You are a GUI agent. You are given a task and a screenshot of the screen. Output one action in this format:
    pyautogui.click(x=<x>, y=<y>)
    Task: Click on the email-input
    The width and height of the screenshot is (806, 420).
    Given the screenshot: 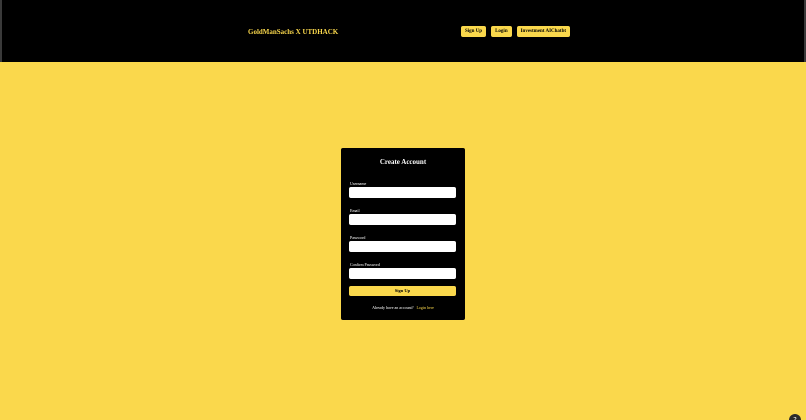 What is the action you would take?
    pyautogui.click(x=402, y=219)
    